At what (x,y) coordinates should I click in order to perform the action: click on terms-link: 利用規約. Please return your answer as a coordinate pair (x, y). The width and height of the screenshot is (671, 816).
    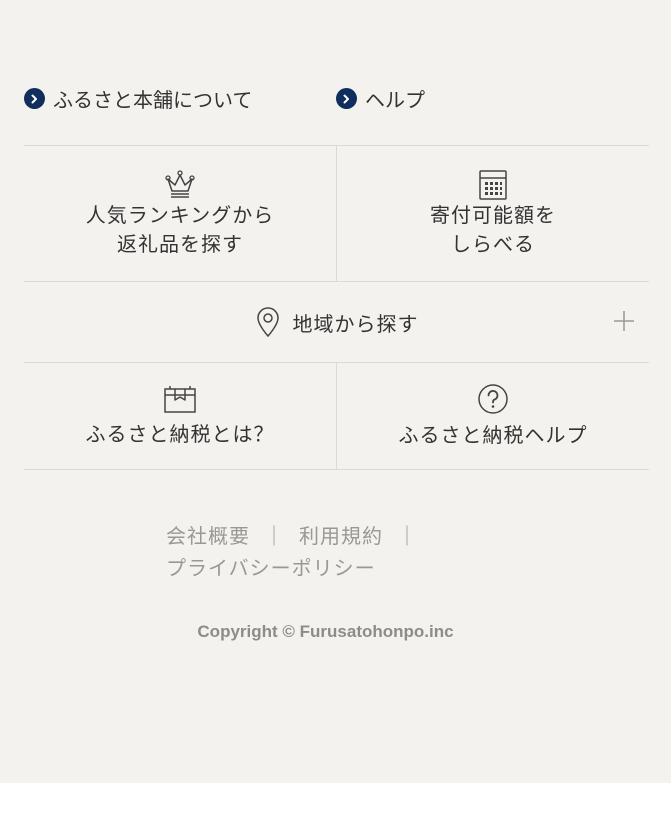
    Looking at the image, I should click on (341, 536).